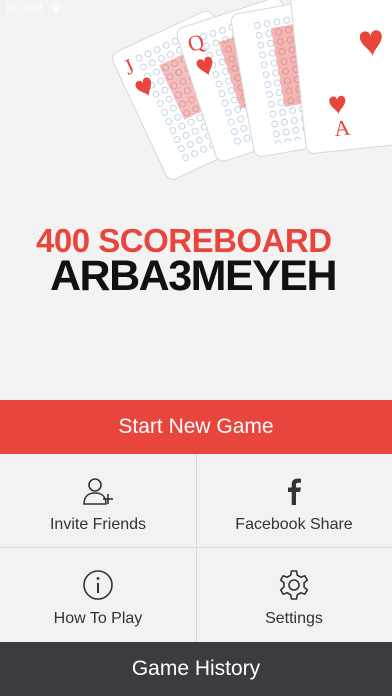 The height and width of the screenshot is (696, 392). Describe the element at coordinates (196, 669) in the screenshot. I see `game-history-button: Game History` at that location.